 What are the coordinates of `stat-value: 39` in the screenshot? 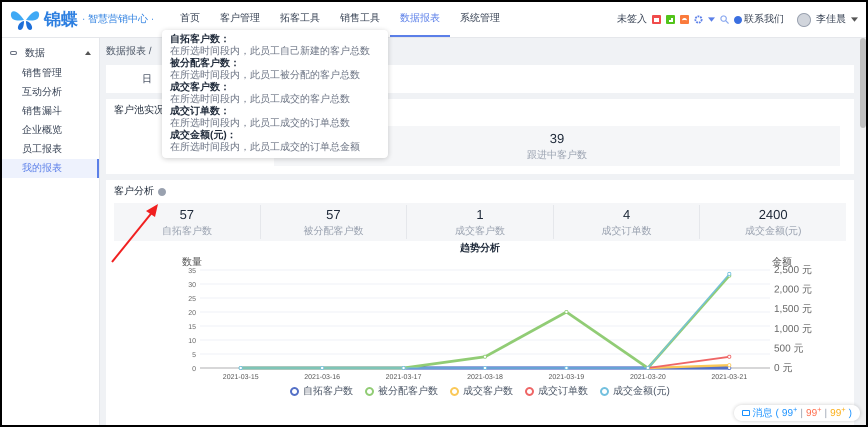 It's located at (557, 139).